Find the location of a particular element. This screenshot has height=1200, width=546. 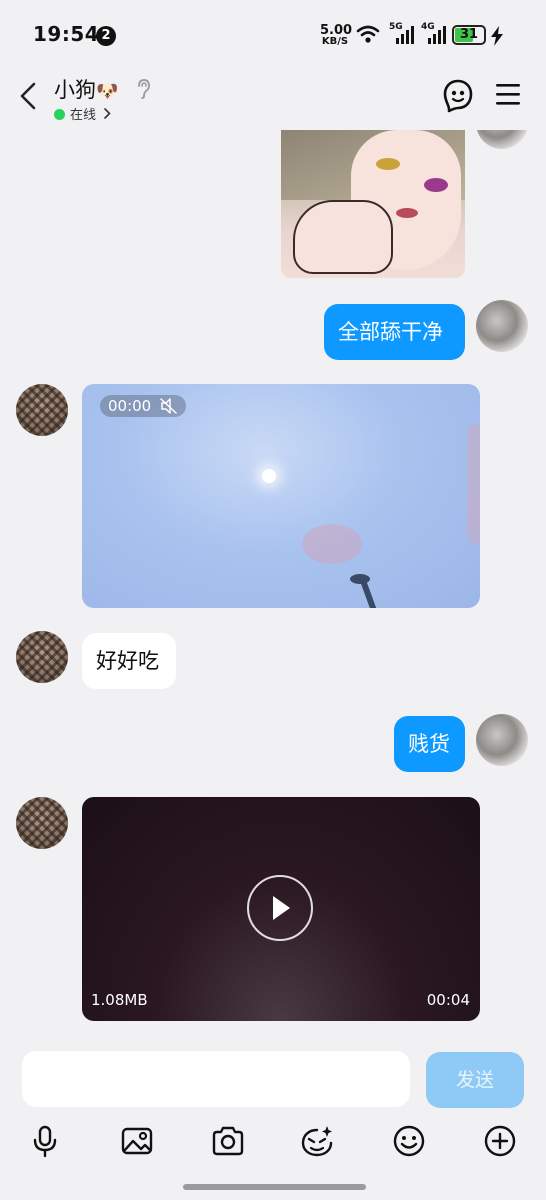

signal-5g-icon is located at coordinates (405, 35).